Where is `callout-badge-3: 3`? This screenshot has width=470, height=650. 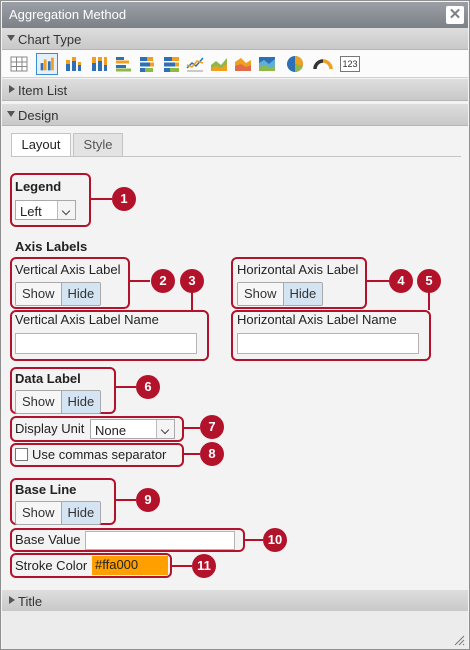
callout-badge-3: 3 is located at coordinates (192, 281).